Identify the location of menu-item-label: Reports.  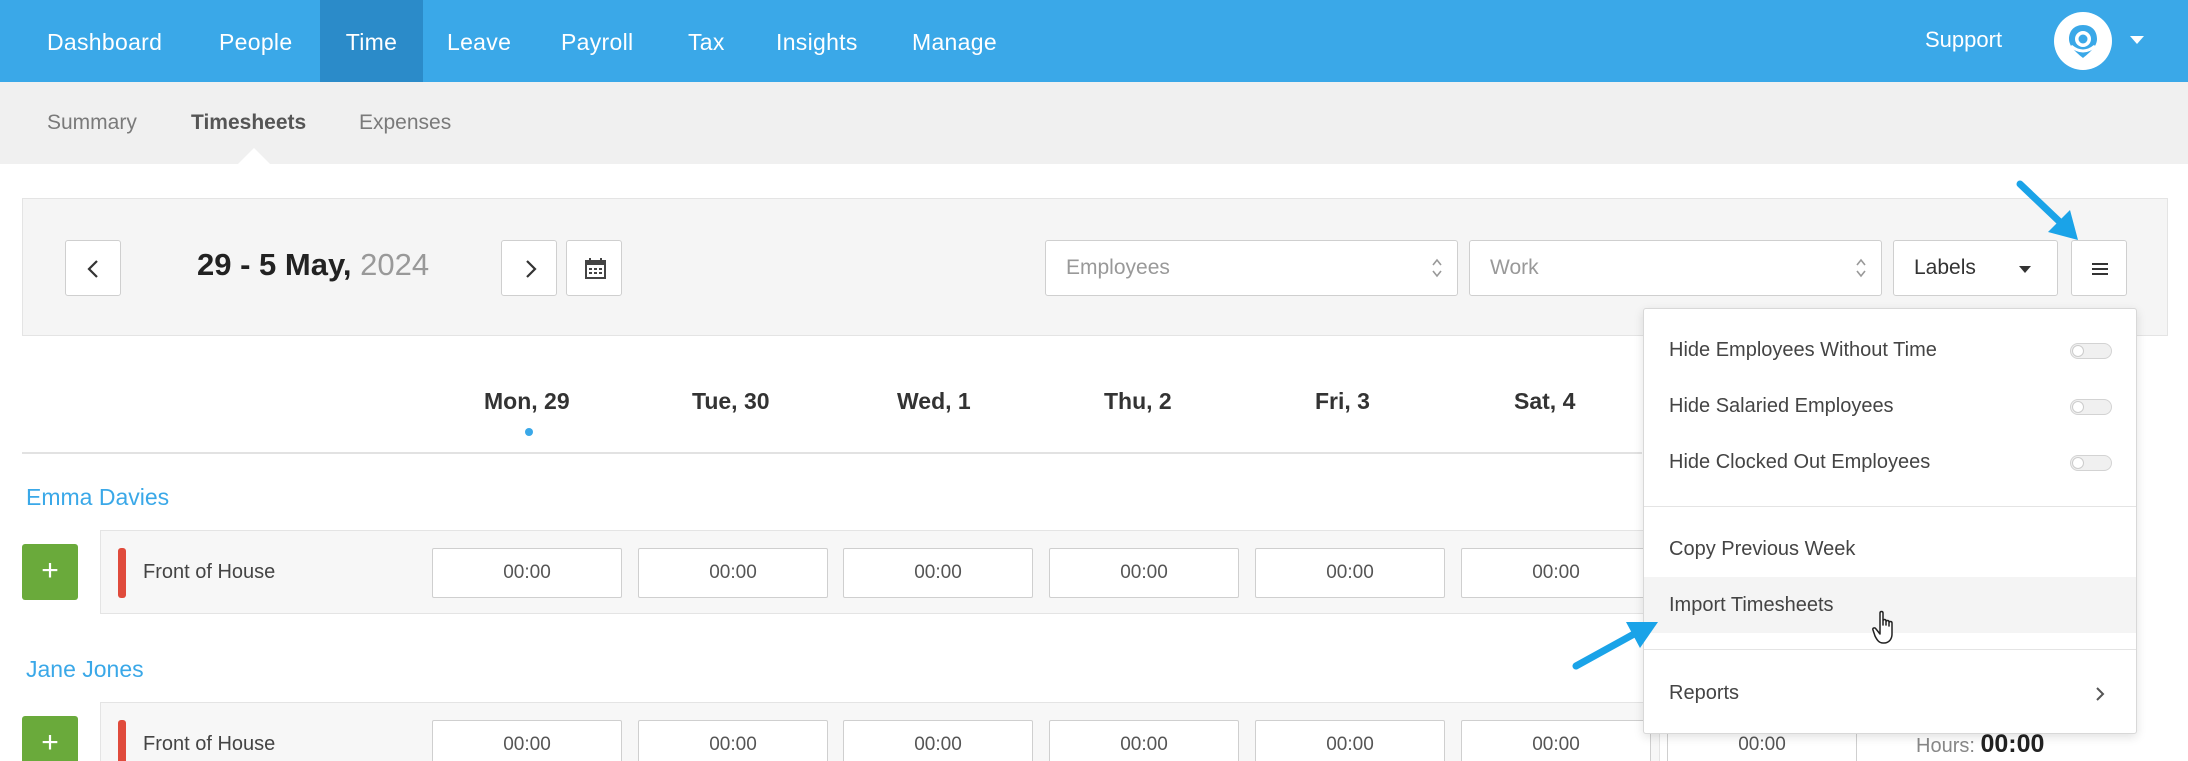
(1704, 693).